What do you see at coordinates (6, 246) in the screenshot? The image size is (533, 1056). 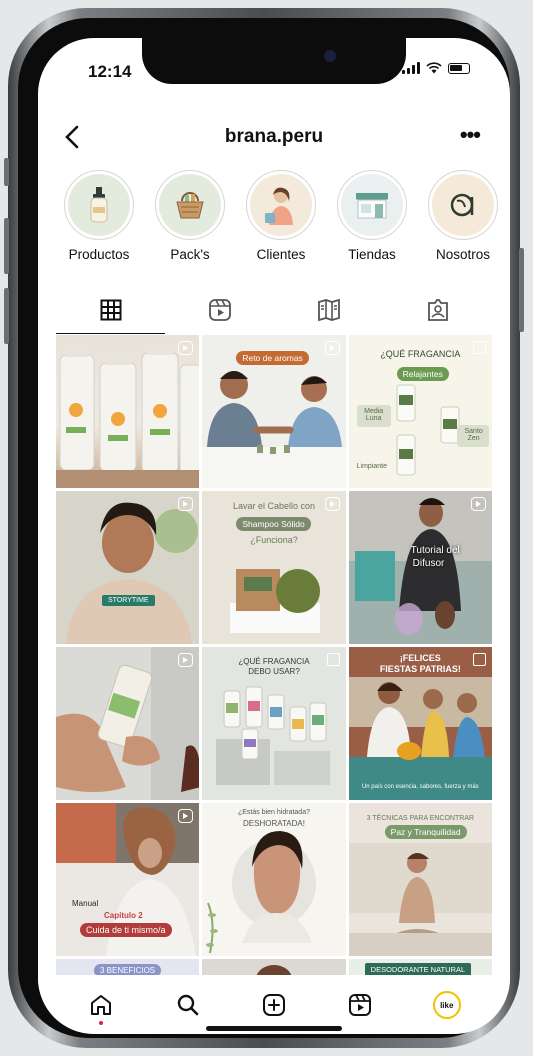 I see `volume-up-button` at bounding box center [6, 246].